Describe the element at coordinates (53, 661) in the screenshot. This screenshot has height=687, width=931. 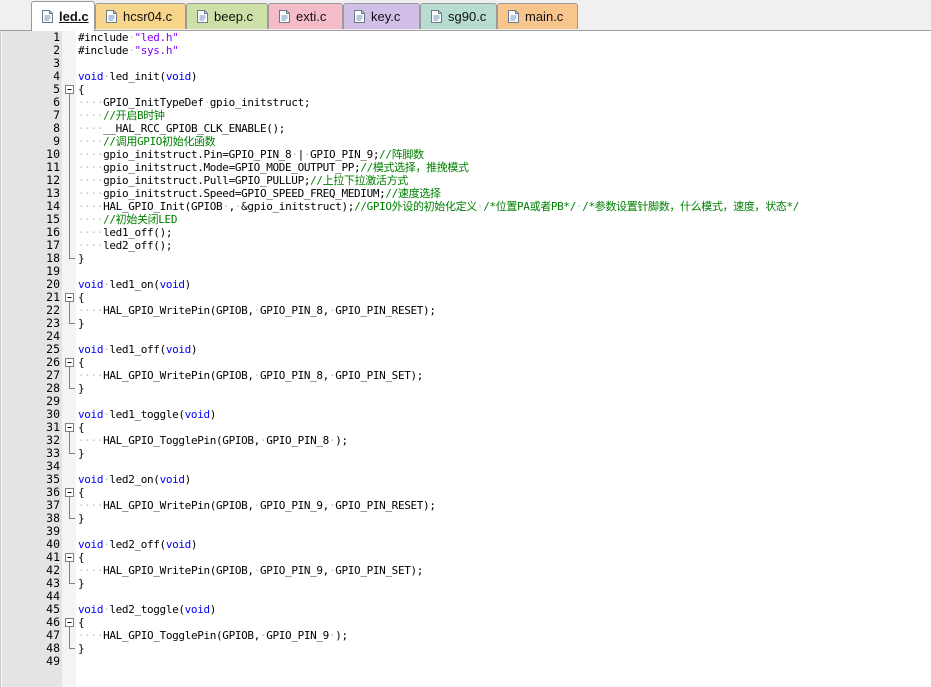
I see `line-number: 49` at that location.